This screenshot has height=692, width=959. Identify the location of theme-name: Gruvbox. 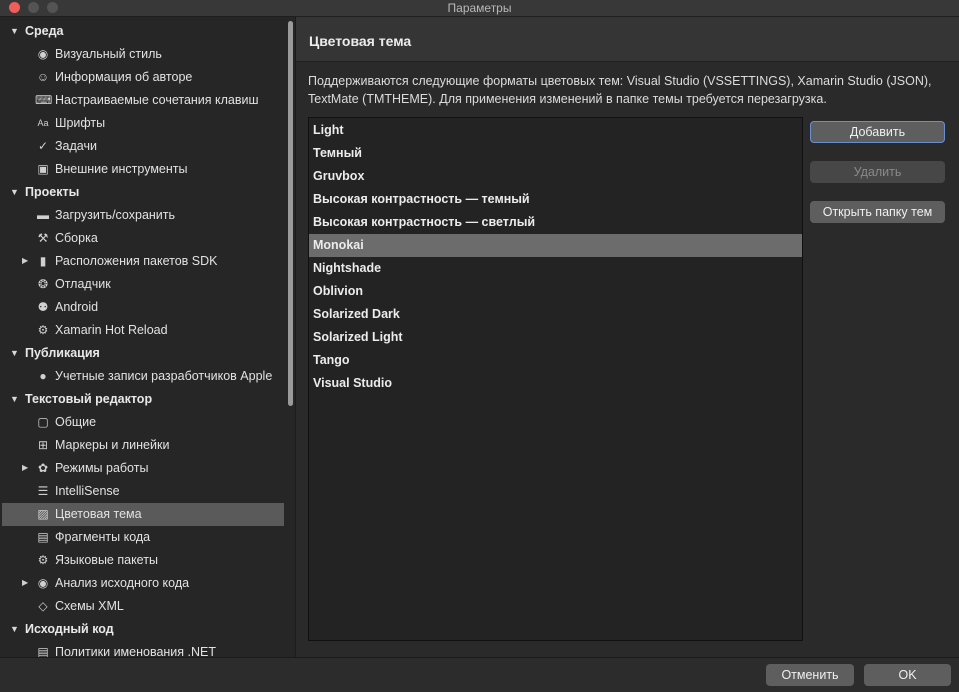
(339, 176).